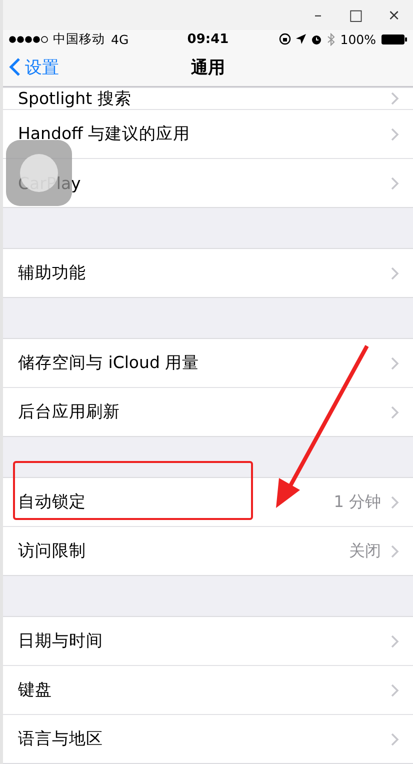 Image resolution: width=413 pixels, height=764 pixels. Describe the element at coordinates (35, 690) in the screenshot. I see `row-label: 键盘` at that location.